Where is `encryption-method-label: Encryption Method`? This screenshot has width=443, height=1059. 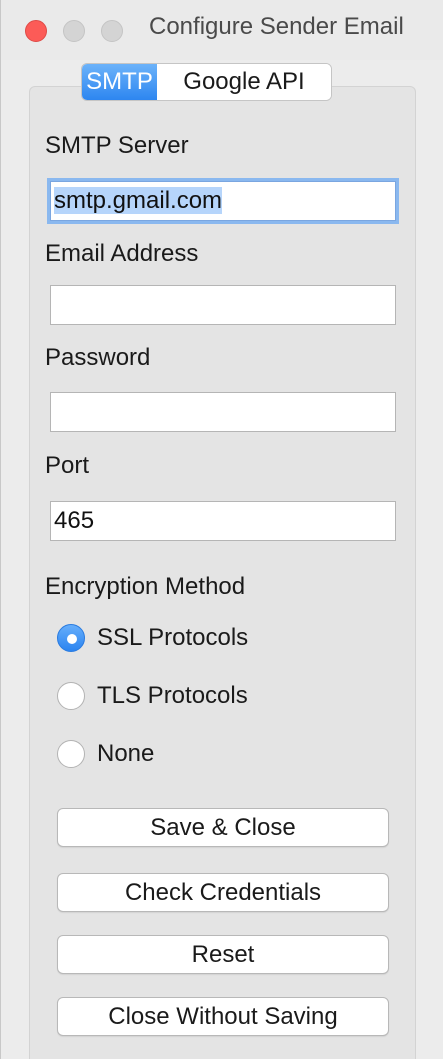 encryption-method-label: Encryption Method is located at coordinates (145, 586).